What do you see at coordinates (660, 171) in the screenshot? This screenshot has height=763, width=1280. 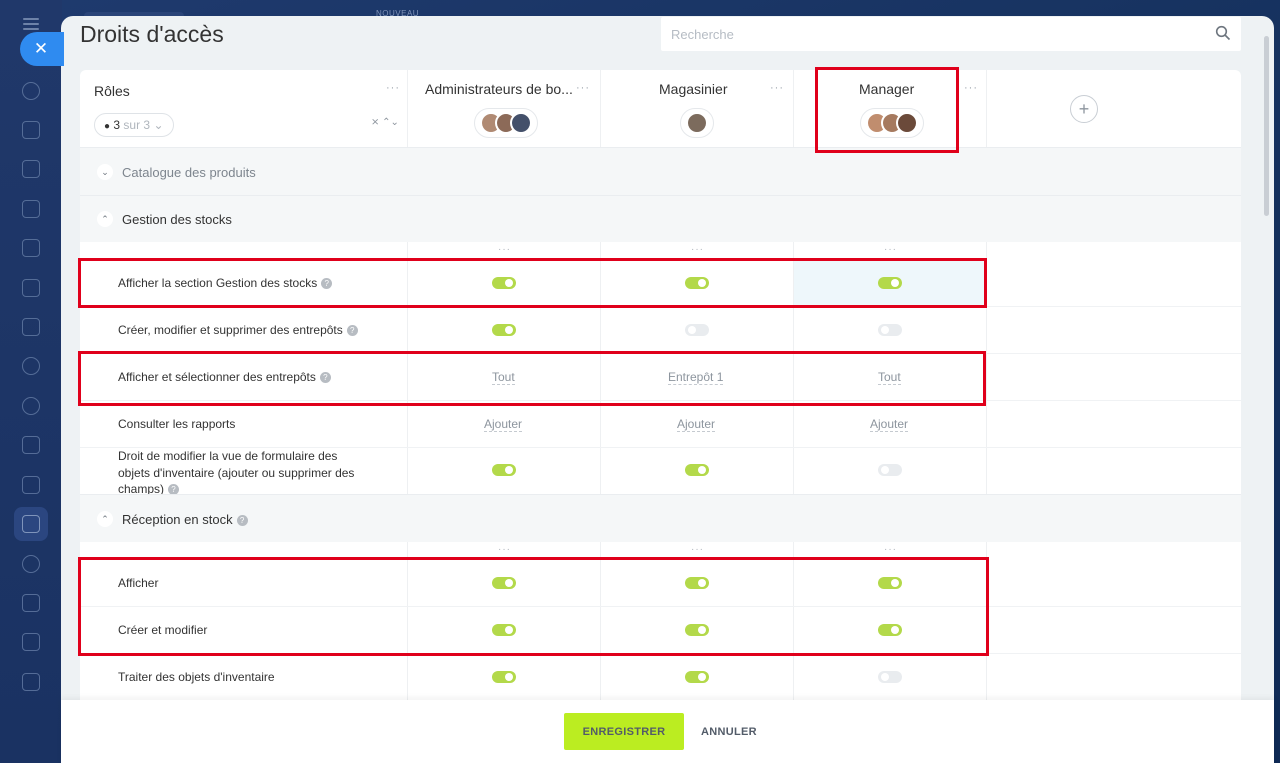 I see `group-row-catalog: ⌄ Catalogue des produits` at bounding box center [660, 171].